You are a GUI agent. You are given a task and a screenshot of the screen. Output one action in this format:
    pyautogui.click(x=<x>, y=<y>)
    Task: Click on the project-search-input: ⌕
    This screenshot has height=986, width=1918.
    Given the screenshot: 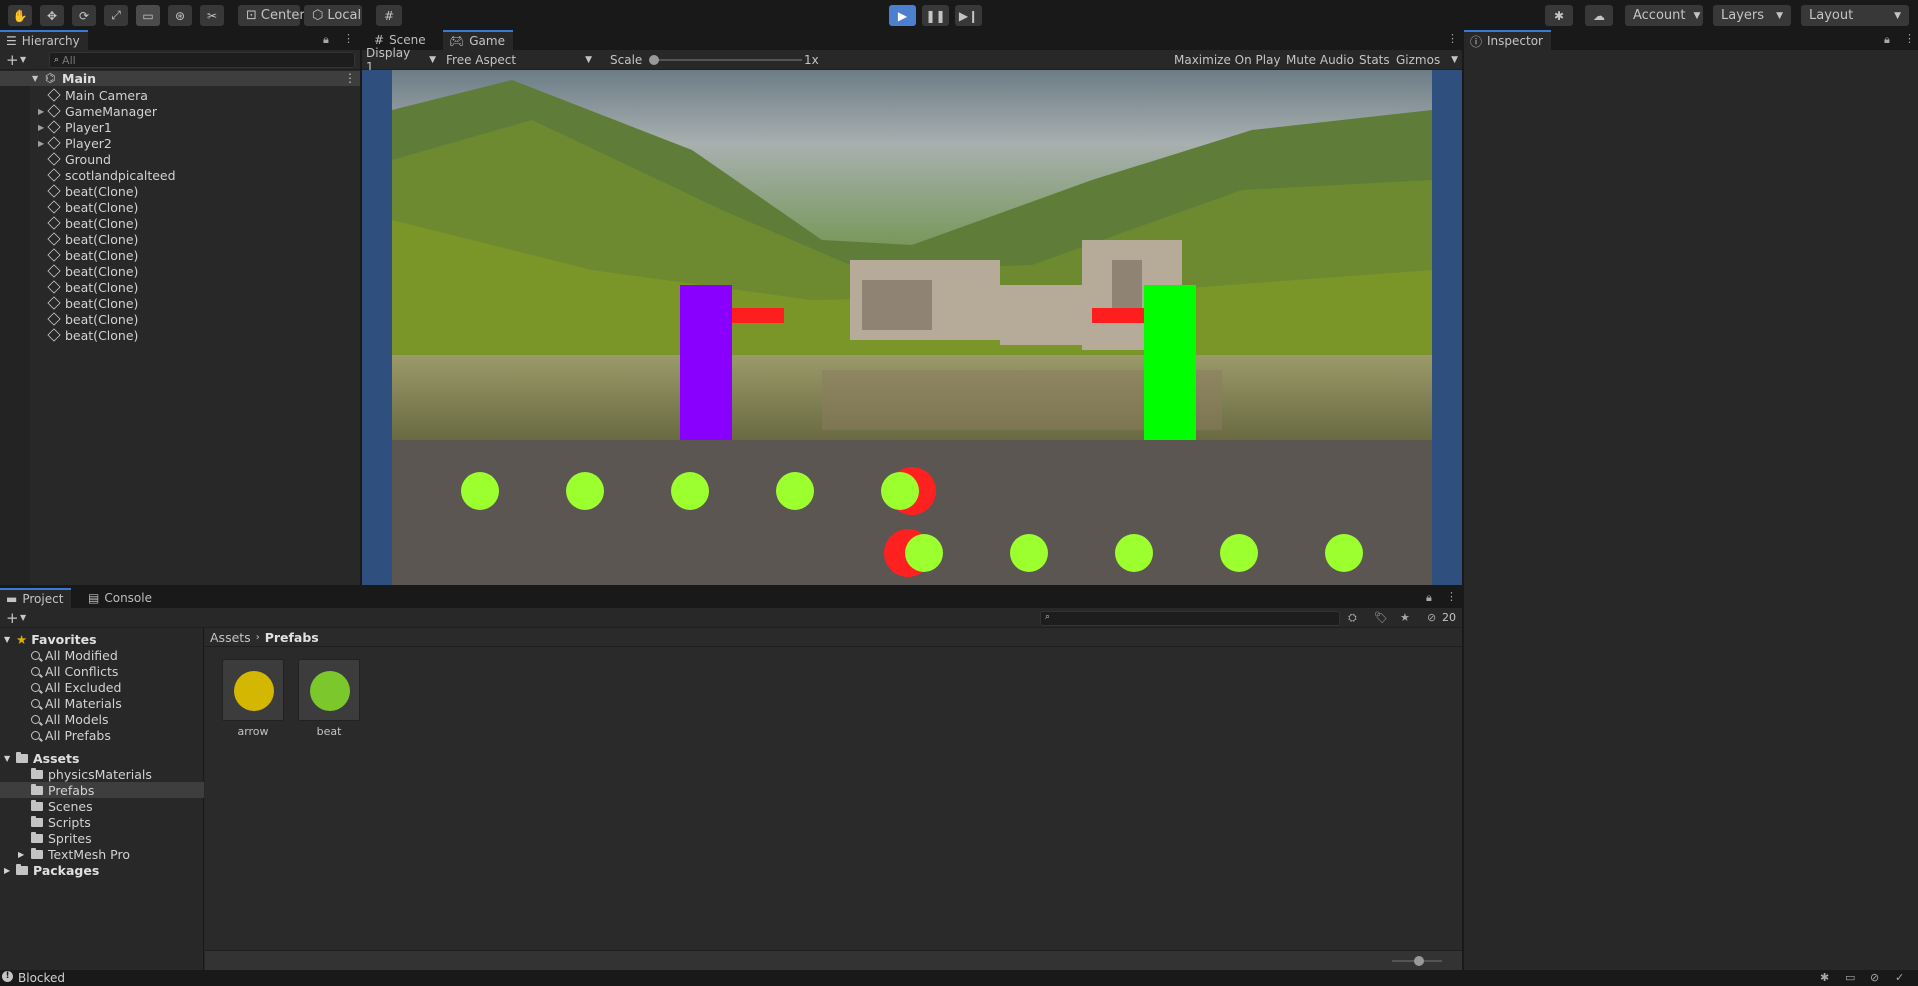 What is the action you would take?
    pyautogui.click(x=1190, y=618)
    